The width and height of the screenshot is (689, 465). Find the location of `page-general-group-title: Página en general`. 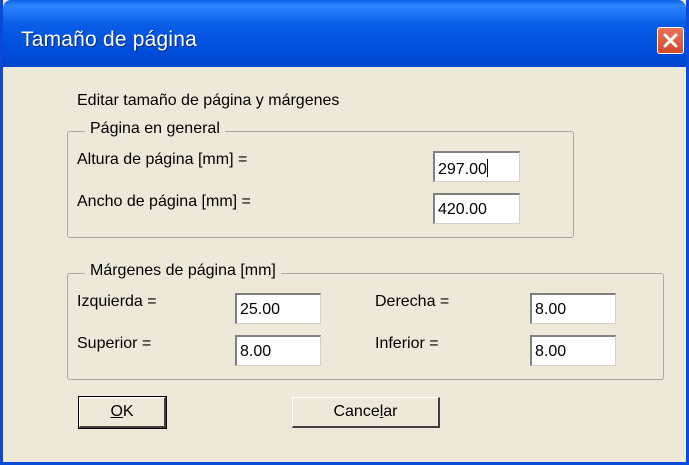

page-general-group-title: Página en general is located at coordinates (155, 129).